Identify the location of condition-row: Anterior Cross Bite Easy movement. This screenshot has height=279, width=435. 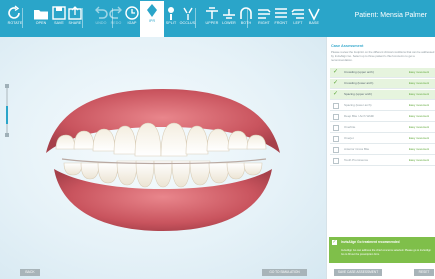
(382, 150).